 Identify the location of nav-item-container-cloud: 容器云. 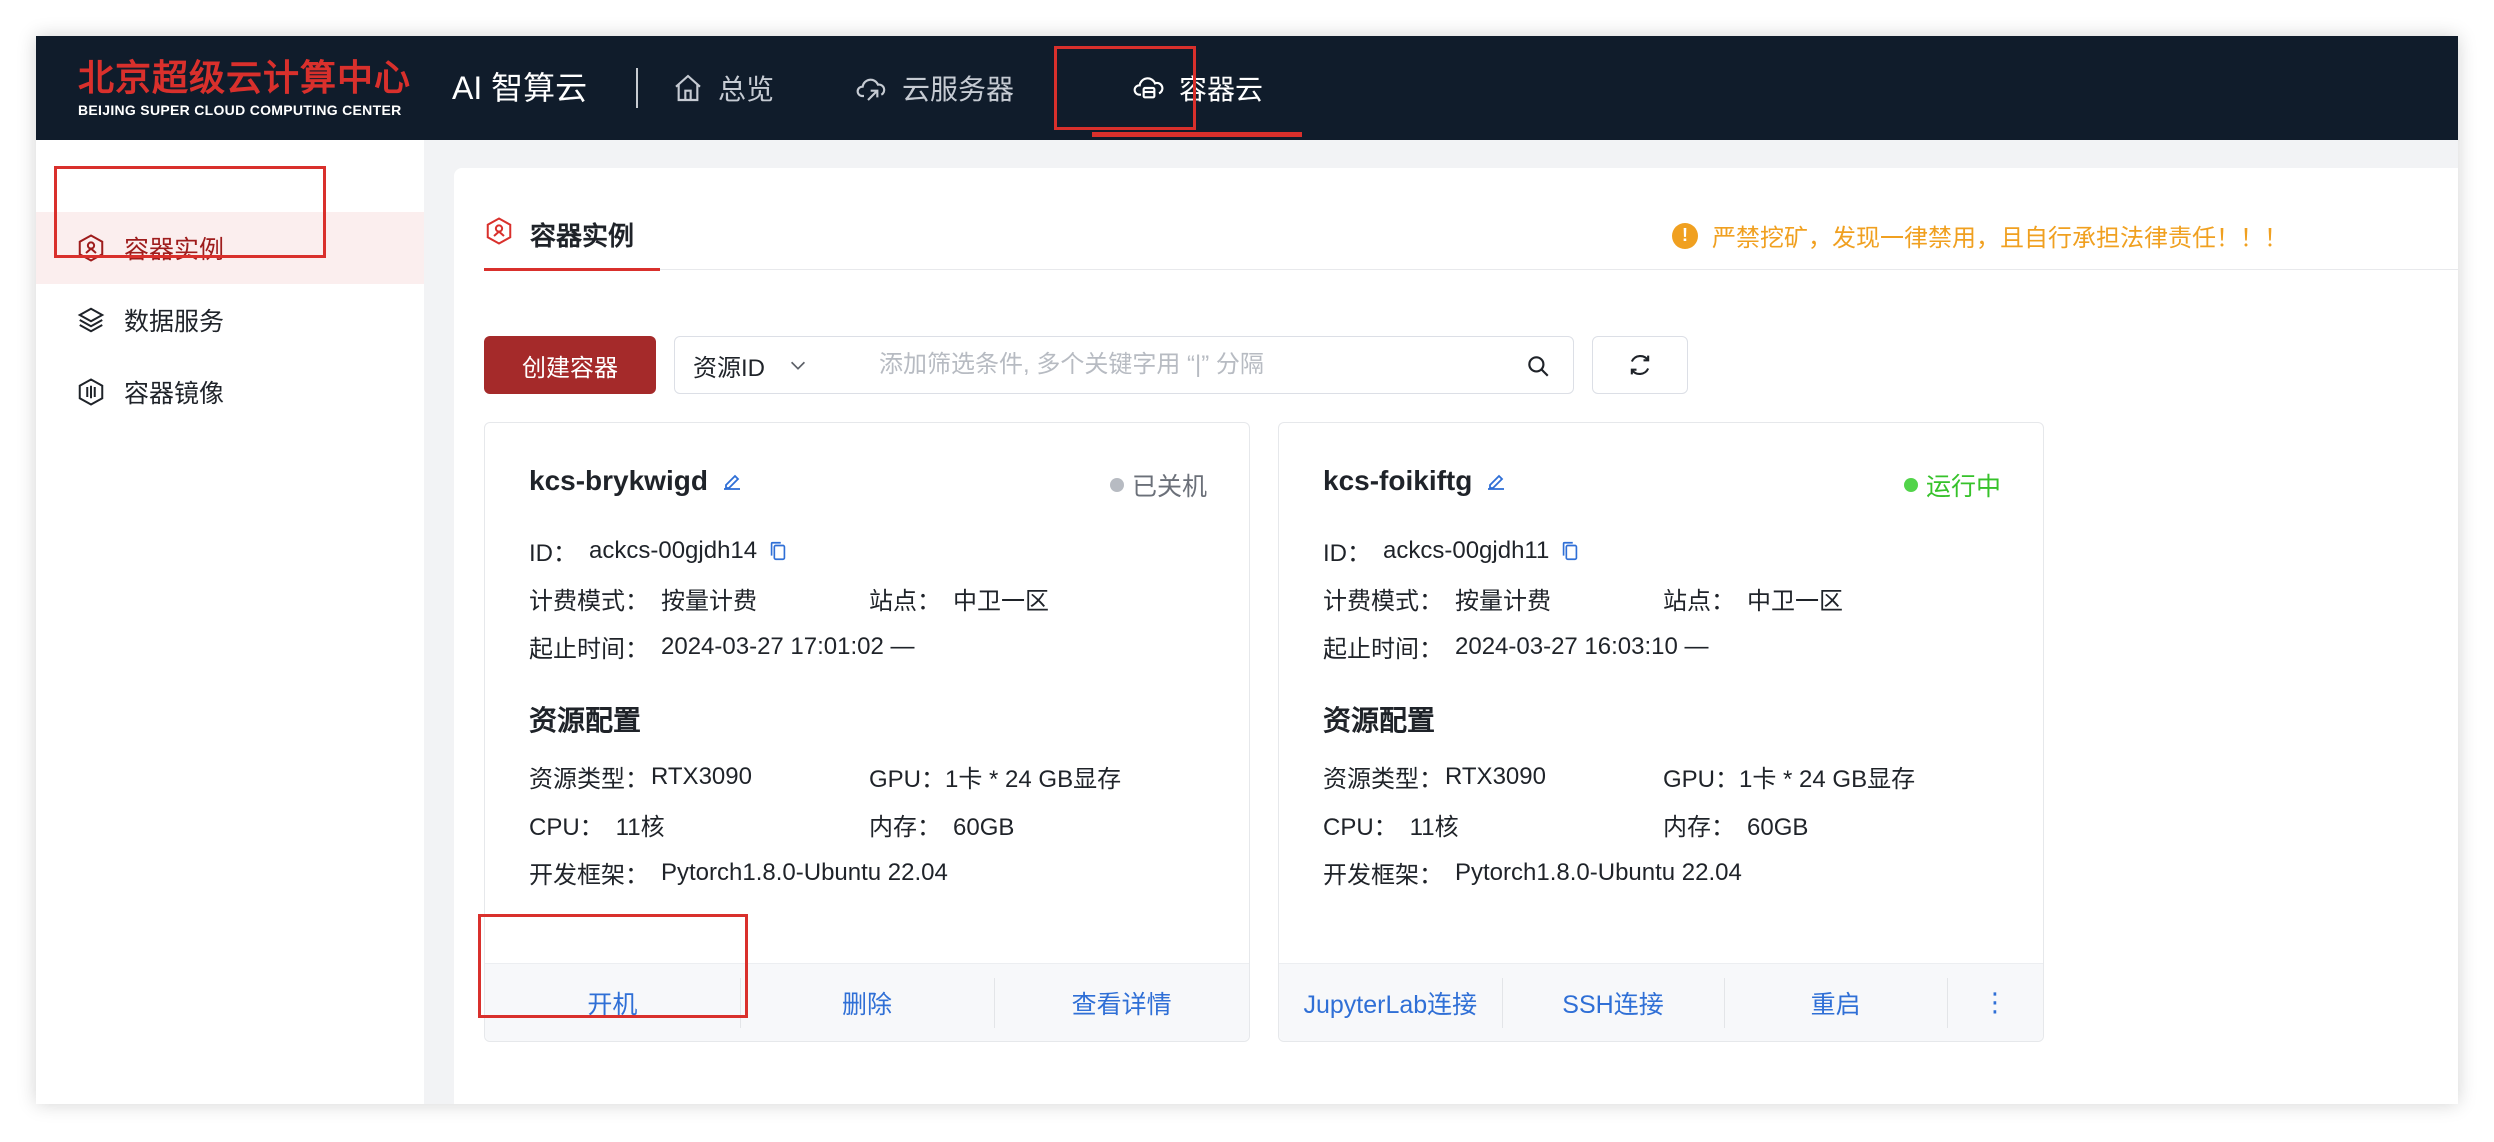
(1198, 88).